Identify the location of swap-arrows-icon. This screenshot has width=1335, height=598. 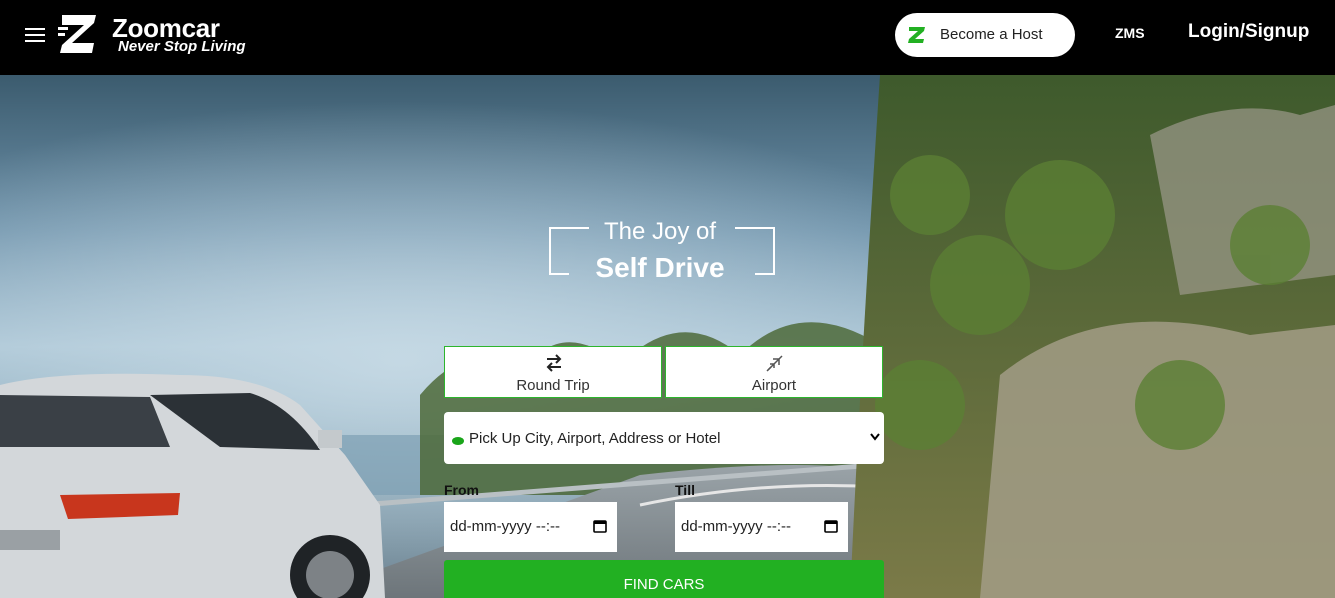
(554, 363).